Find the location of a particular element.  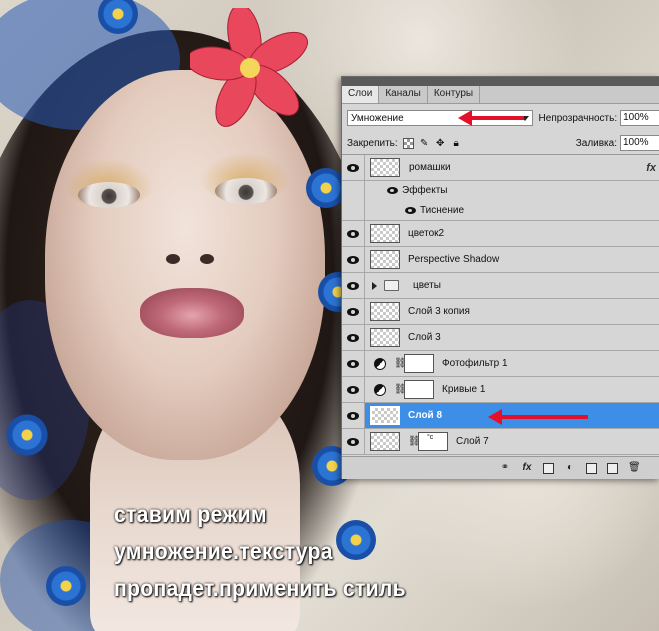

panel-tabs: Слои Каналы Контуры is located at coordinates (500, 95).